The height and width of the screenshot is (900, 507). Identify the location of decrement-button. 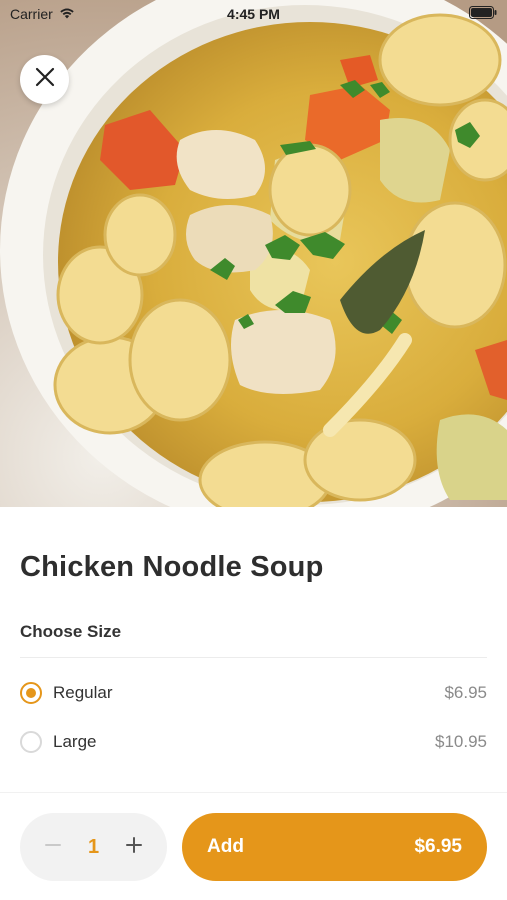
(53, 847).